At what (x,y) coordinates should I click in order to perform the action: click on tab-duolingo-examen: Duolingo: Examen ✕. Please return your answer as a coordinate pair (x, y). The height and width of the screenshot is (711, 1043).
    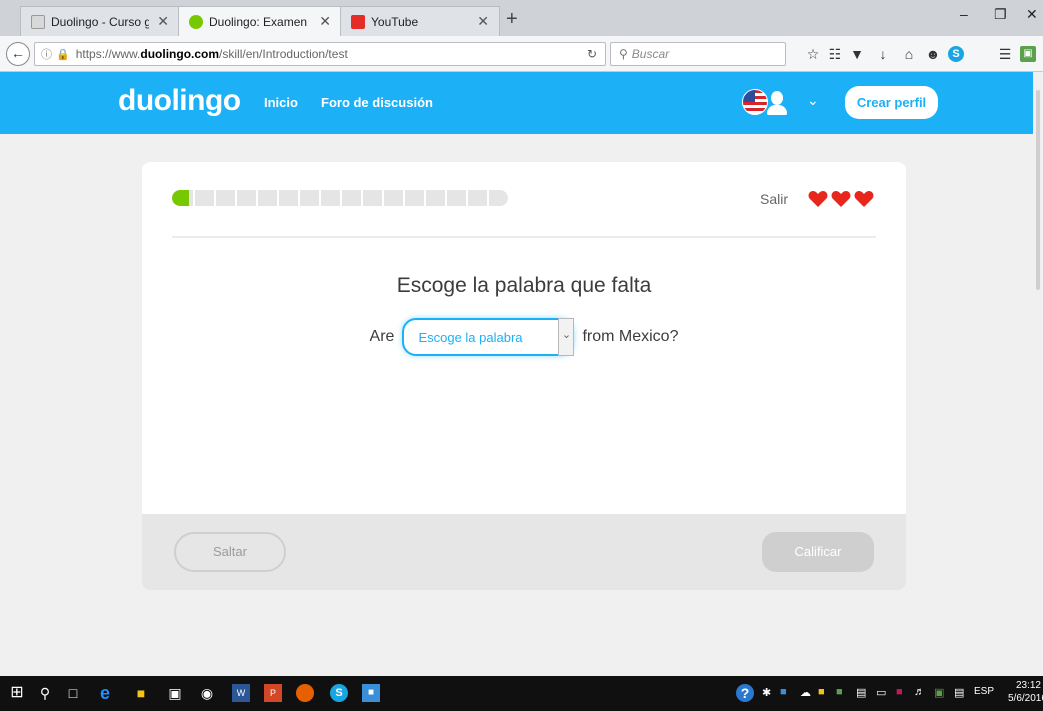
    Looking at the image, I should click on (260, 21).